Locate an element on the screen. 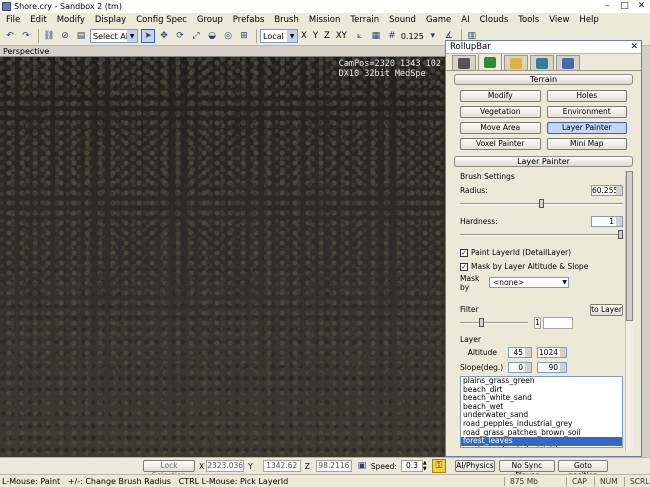 This screenshot has height=487, width=650. x-label: X is located at coordinates (202, 466).